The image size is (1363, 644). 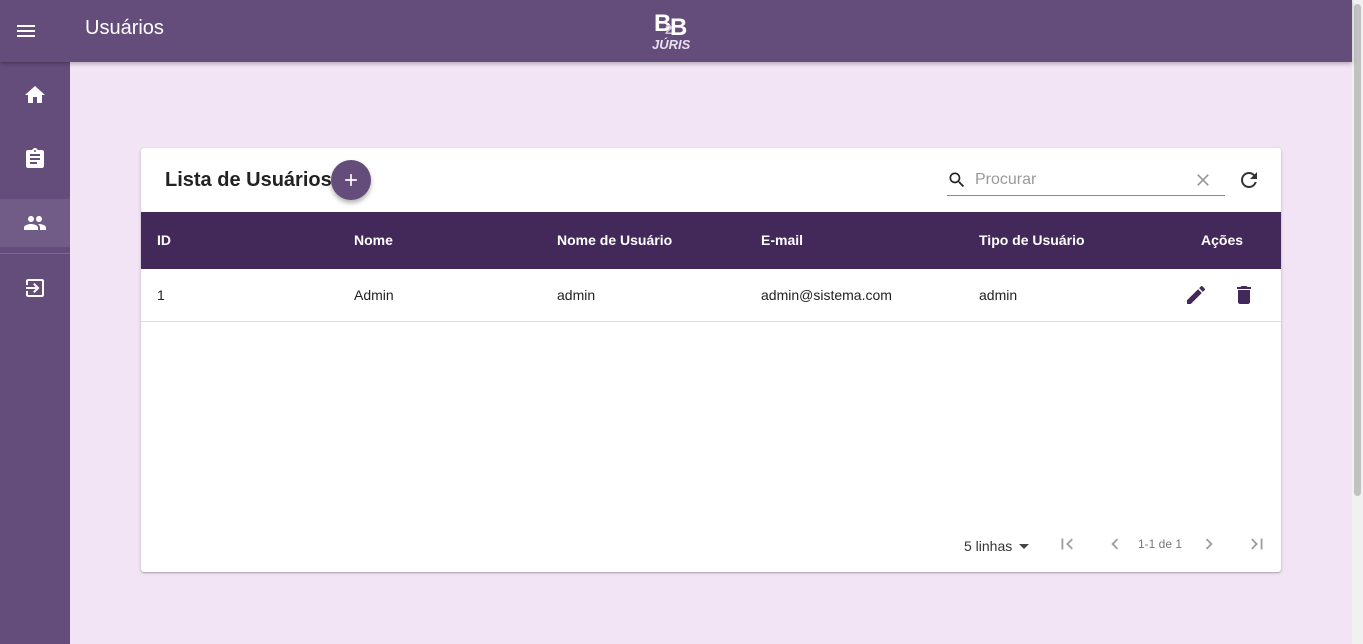 I want to click on nav-item-processes, so click(x=35, y=159).